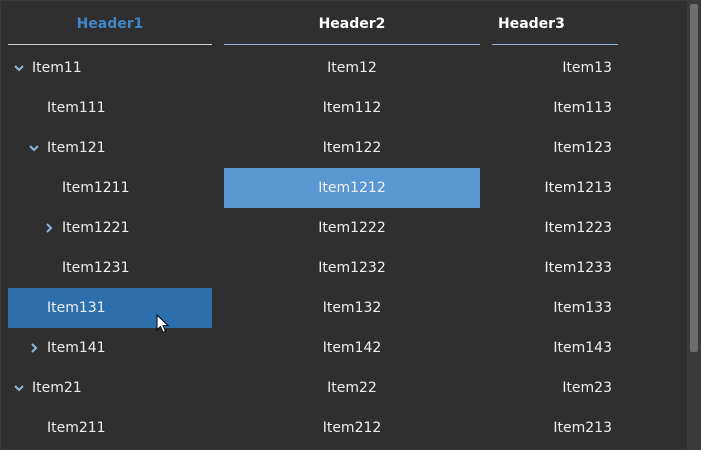  What do you see at coordinates (352, 23) in the screenshot?
I see `column-header-2: Header2` at bounding box center [352, 23].